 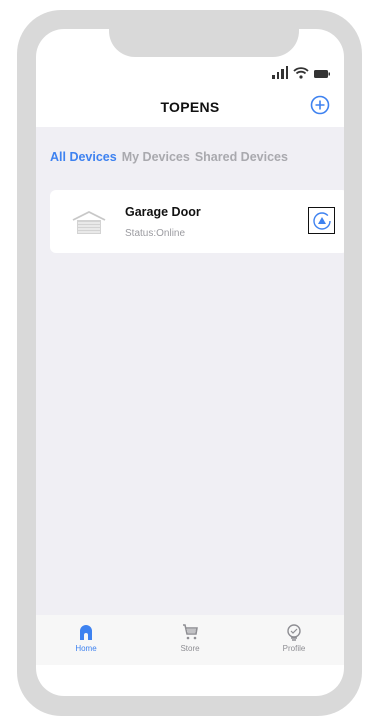 What do you see at coordinates (320, 105) in the screenshot?
I see `add-device-button` at bounding box center [320, 105].